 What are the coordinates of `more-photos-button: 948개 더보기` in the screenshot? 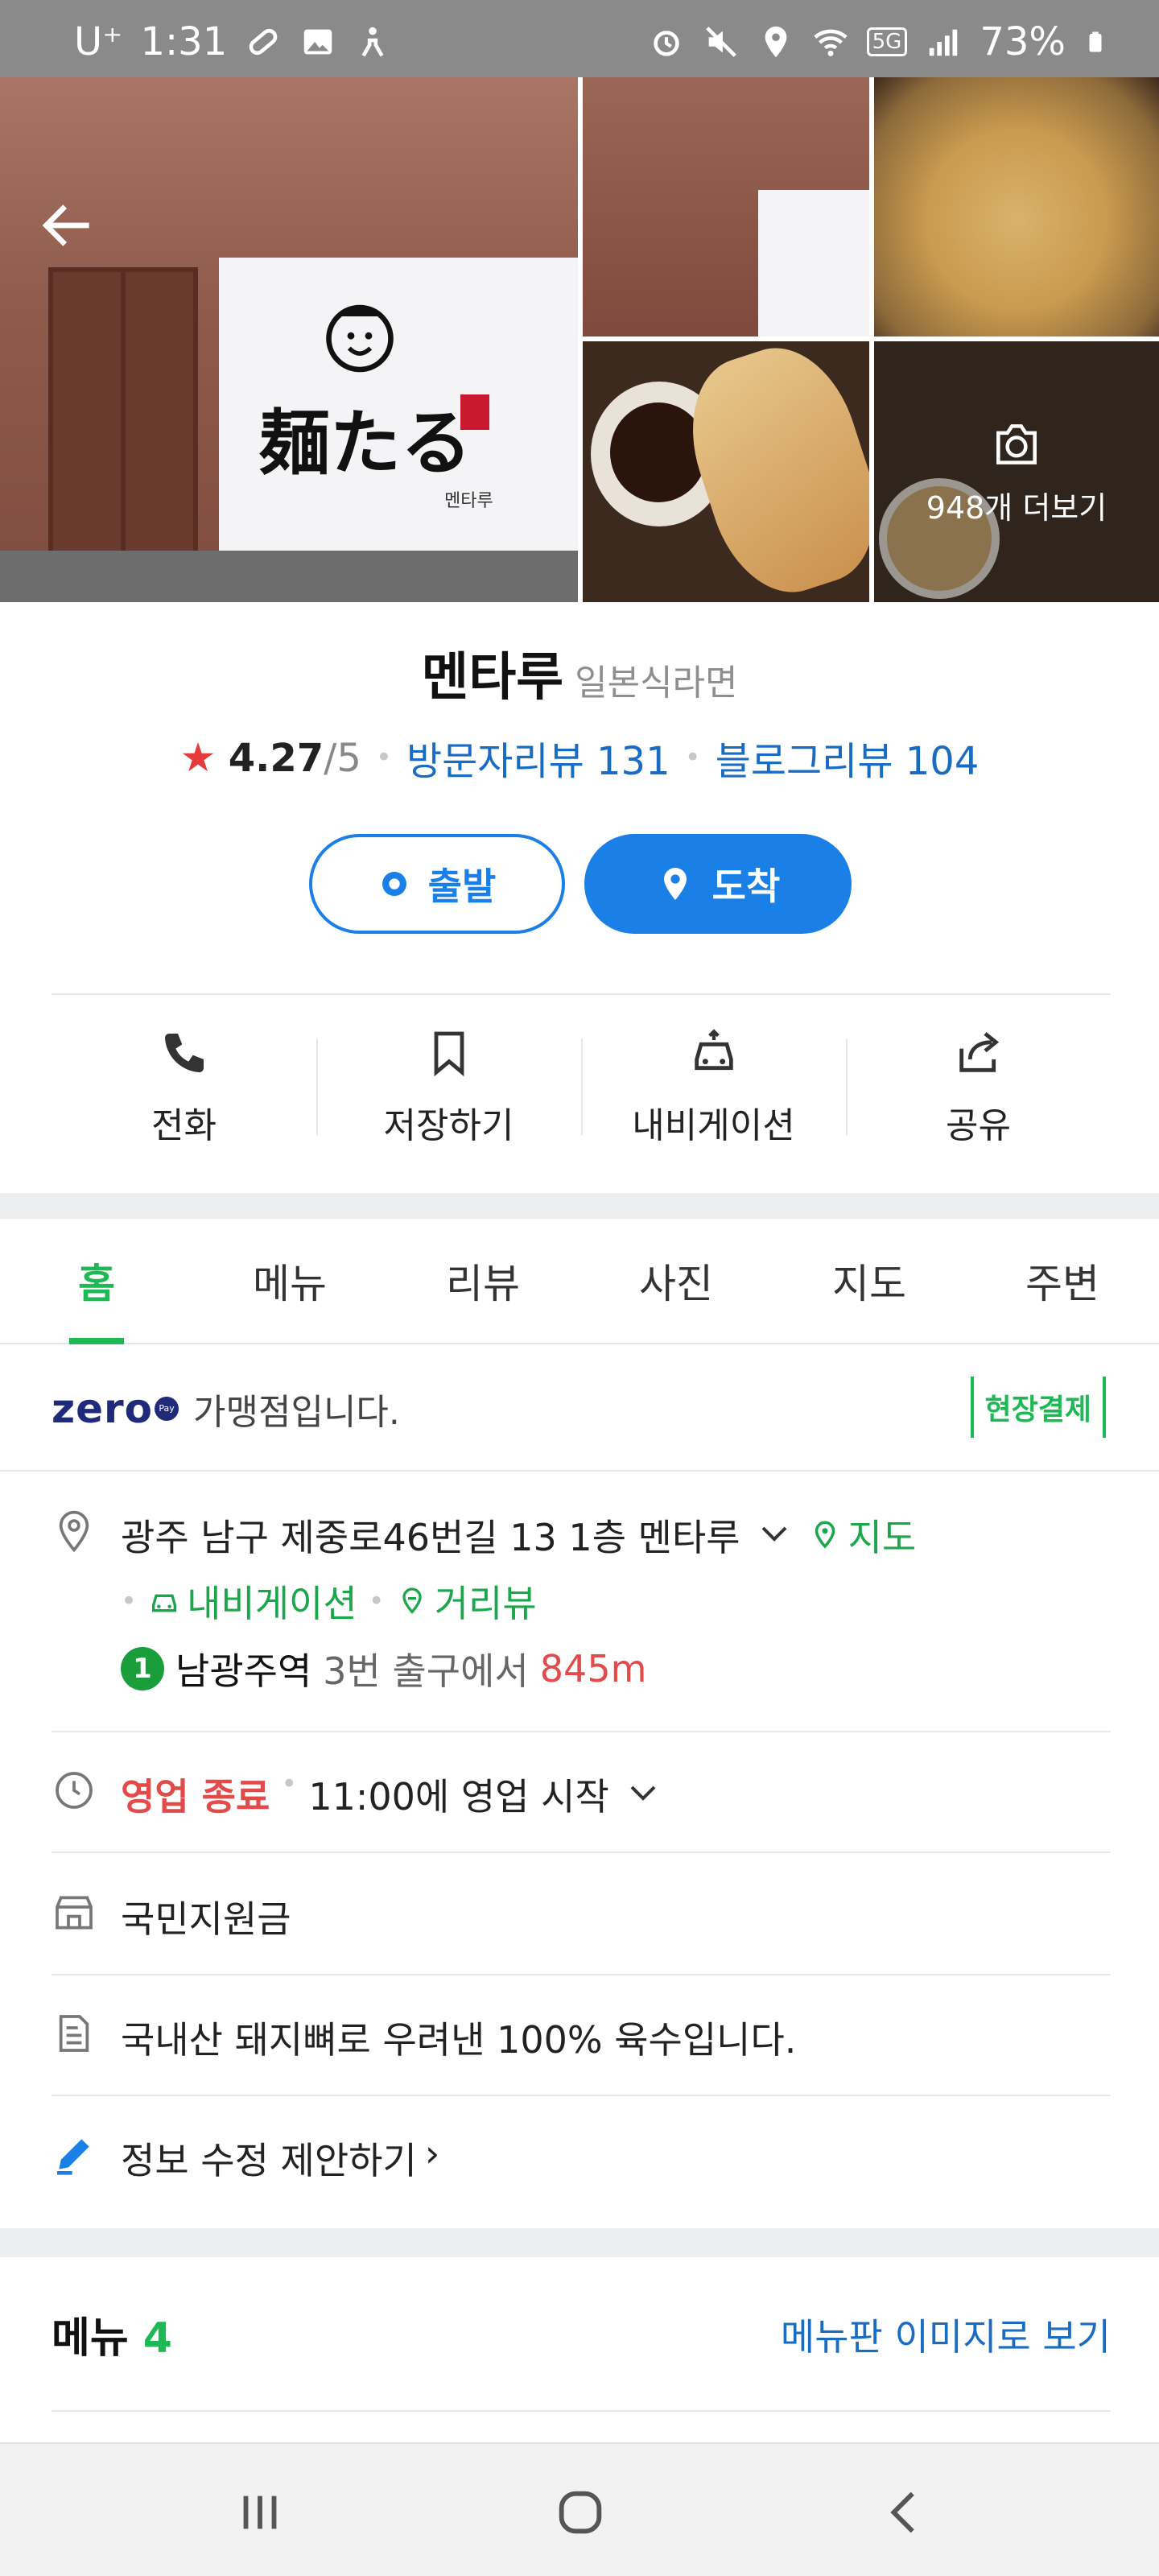 It's located at (1016, 471).